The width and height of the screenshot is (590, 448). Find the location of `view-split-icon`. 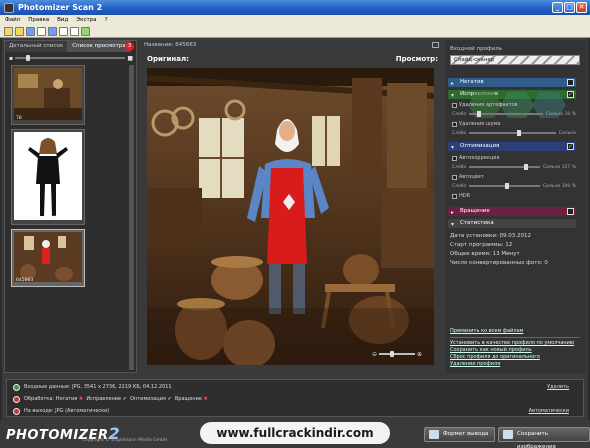

view-split-icon is located at coordinates (74, 31).